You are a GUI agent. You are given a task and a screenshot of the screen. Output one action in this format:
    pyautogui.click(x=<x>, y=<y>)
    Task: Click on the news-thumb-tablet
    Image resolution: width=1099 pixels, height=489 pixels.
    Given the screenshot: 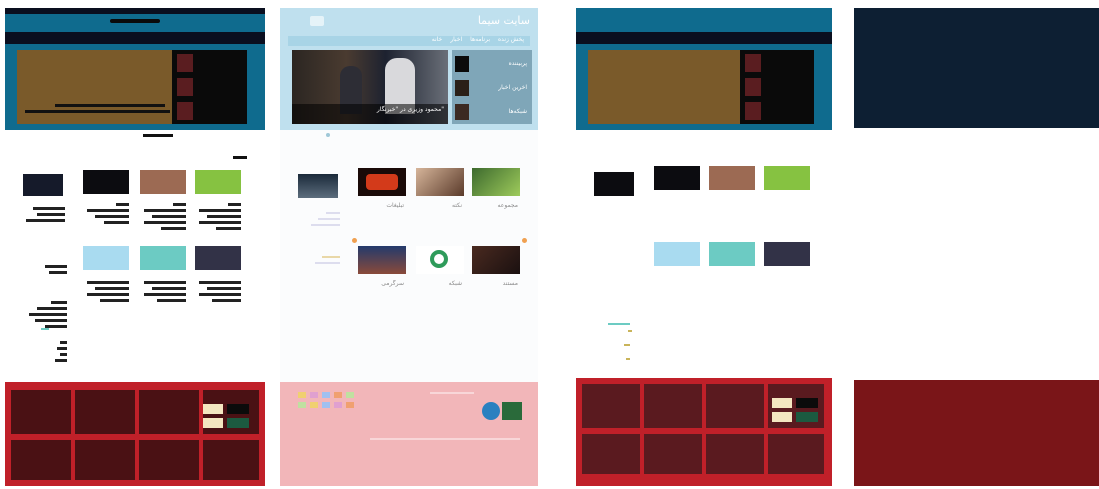 What is the action you would take?
    pyautogui.click(x=496, y=182)
    